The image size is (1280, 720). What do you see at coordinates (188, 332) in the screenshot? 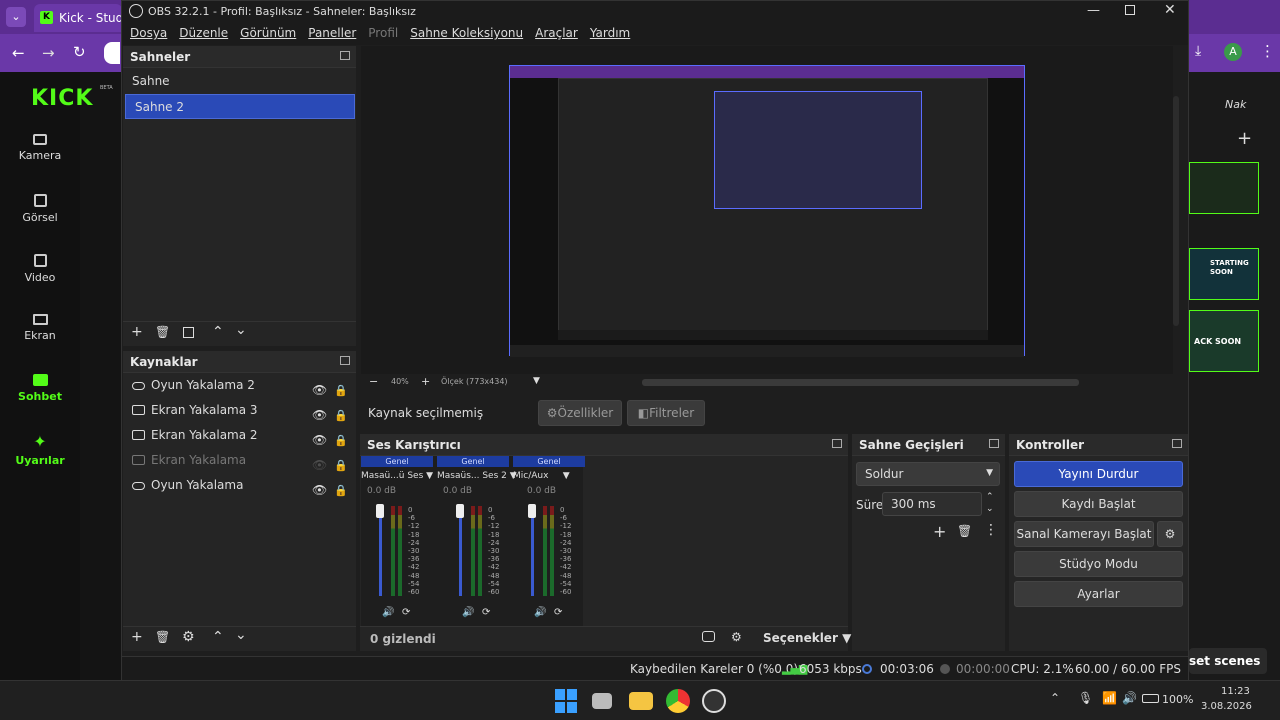
I see `filter-icon` at bounding box center [188, 332].